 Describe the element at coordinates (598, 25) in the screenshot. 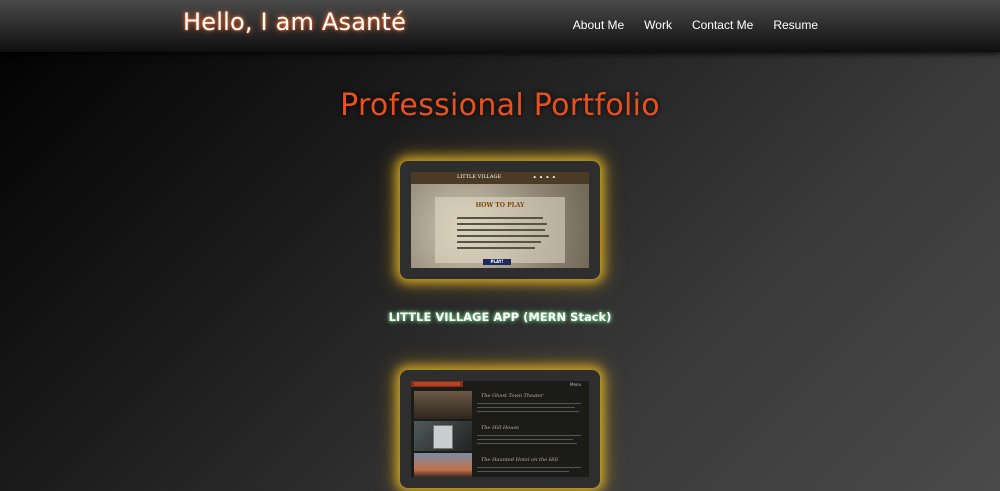

I see `nav-about-me: About Me` at that location.